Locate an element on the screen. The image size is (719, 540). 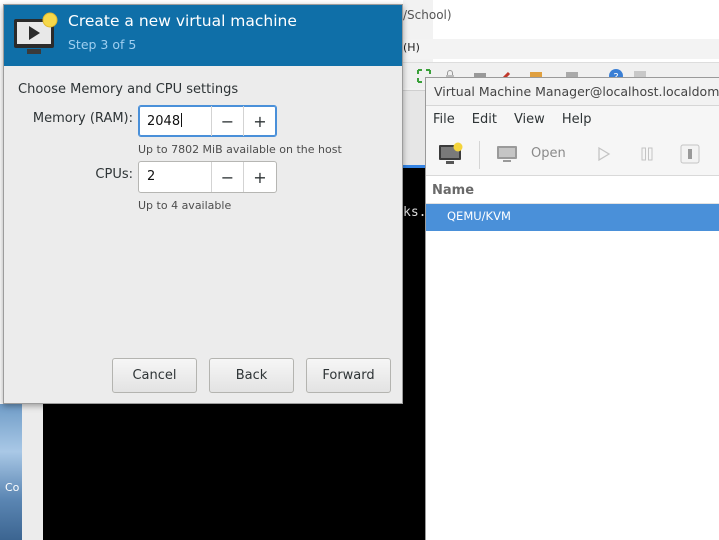
background-menu-fragment: (H) is located at coordinates (411, 47).